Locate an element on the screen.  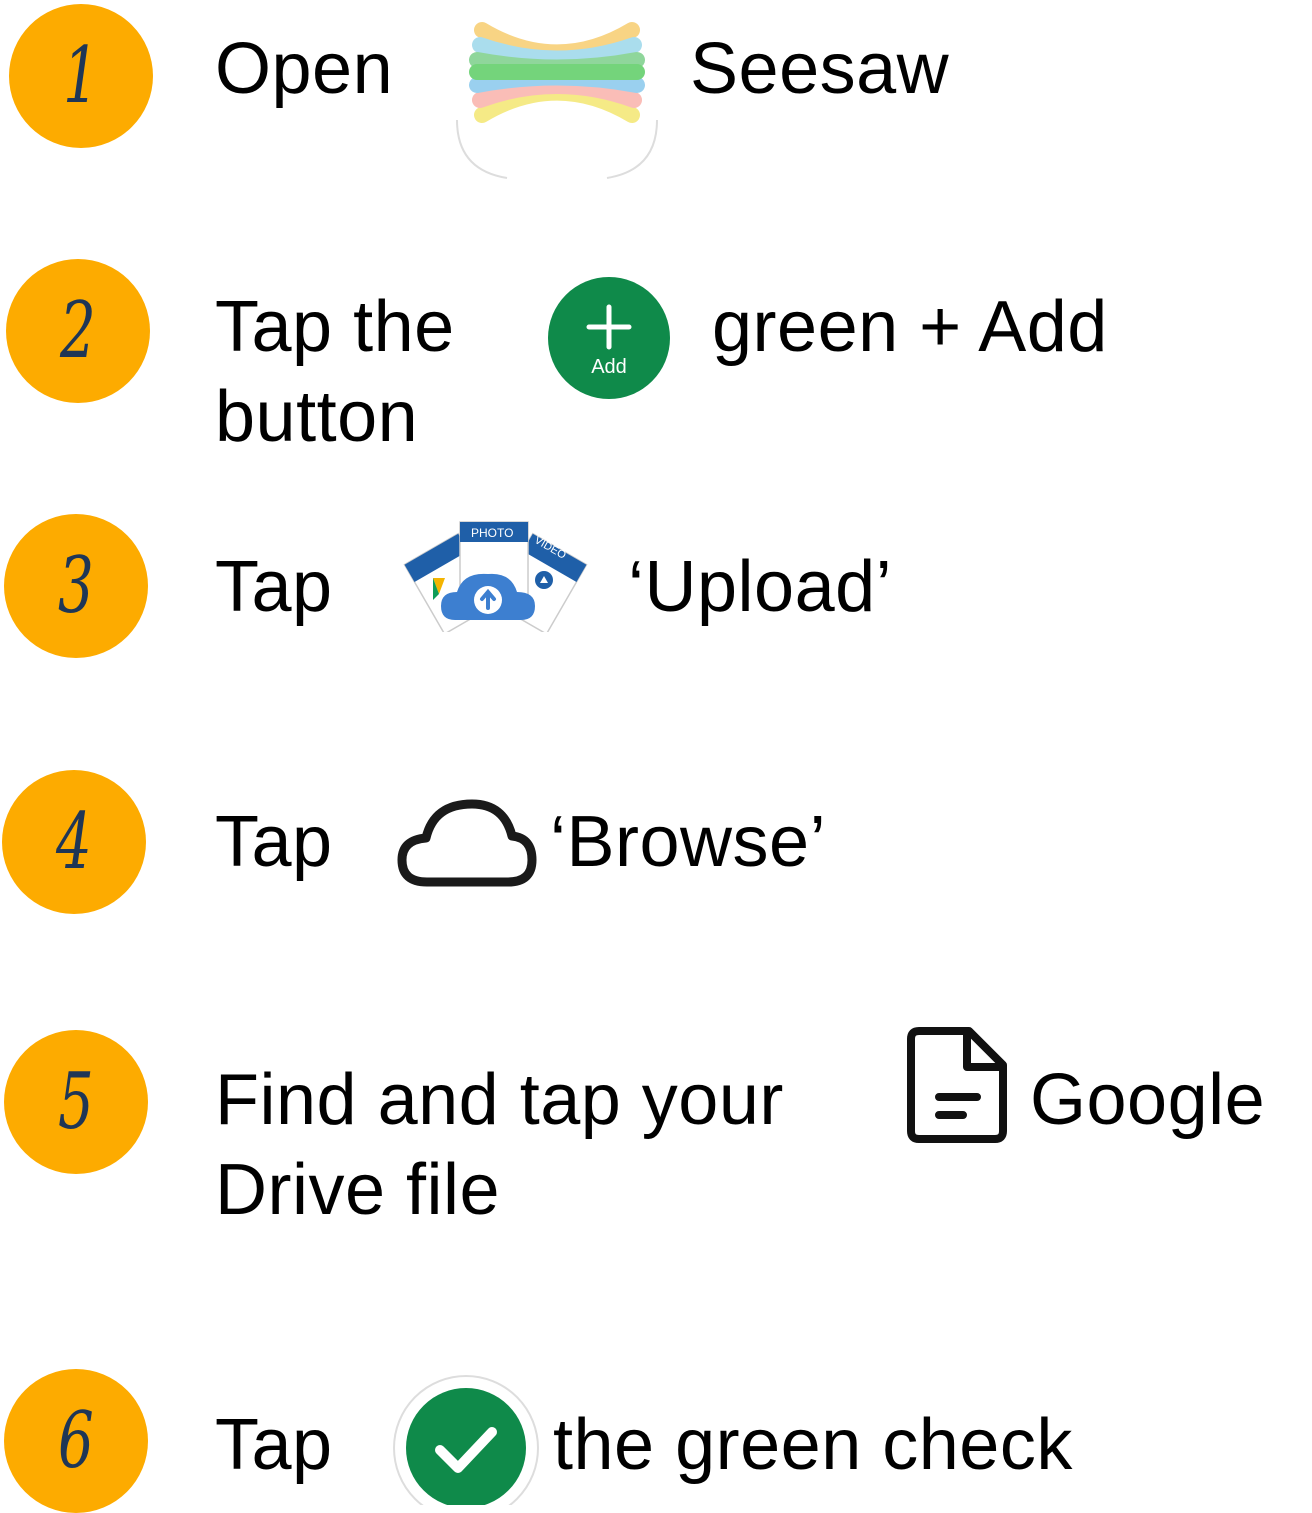
step-3-number: 3 is located at coordinates (76, 586).